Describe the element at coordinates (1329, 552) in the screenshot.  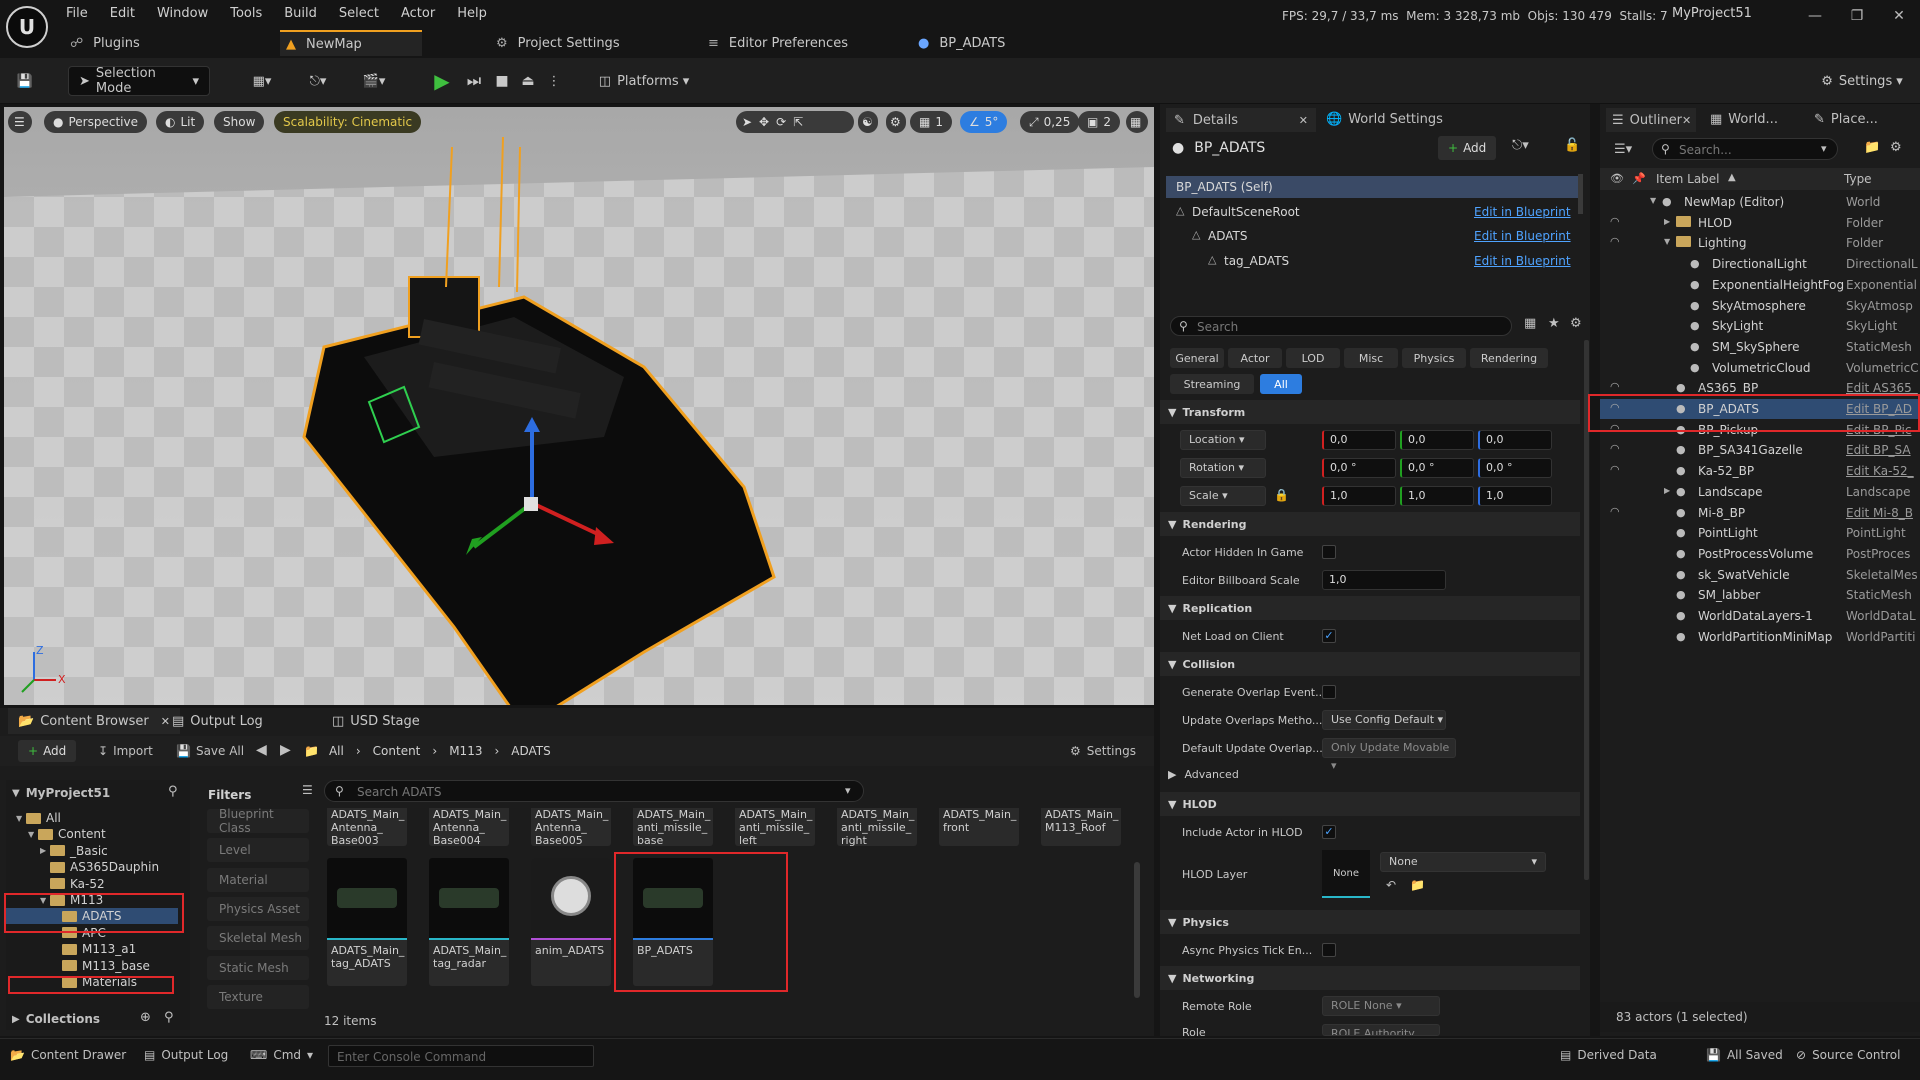
I see `actor-hidden-checkbox` at that location.